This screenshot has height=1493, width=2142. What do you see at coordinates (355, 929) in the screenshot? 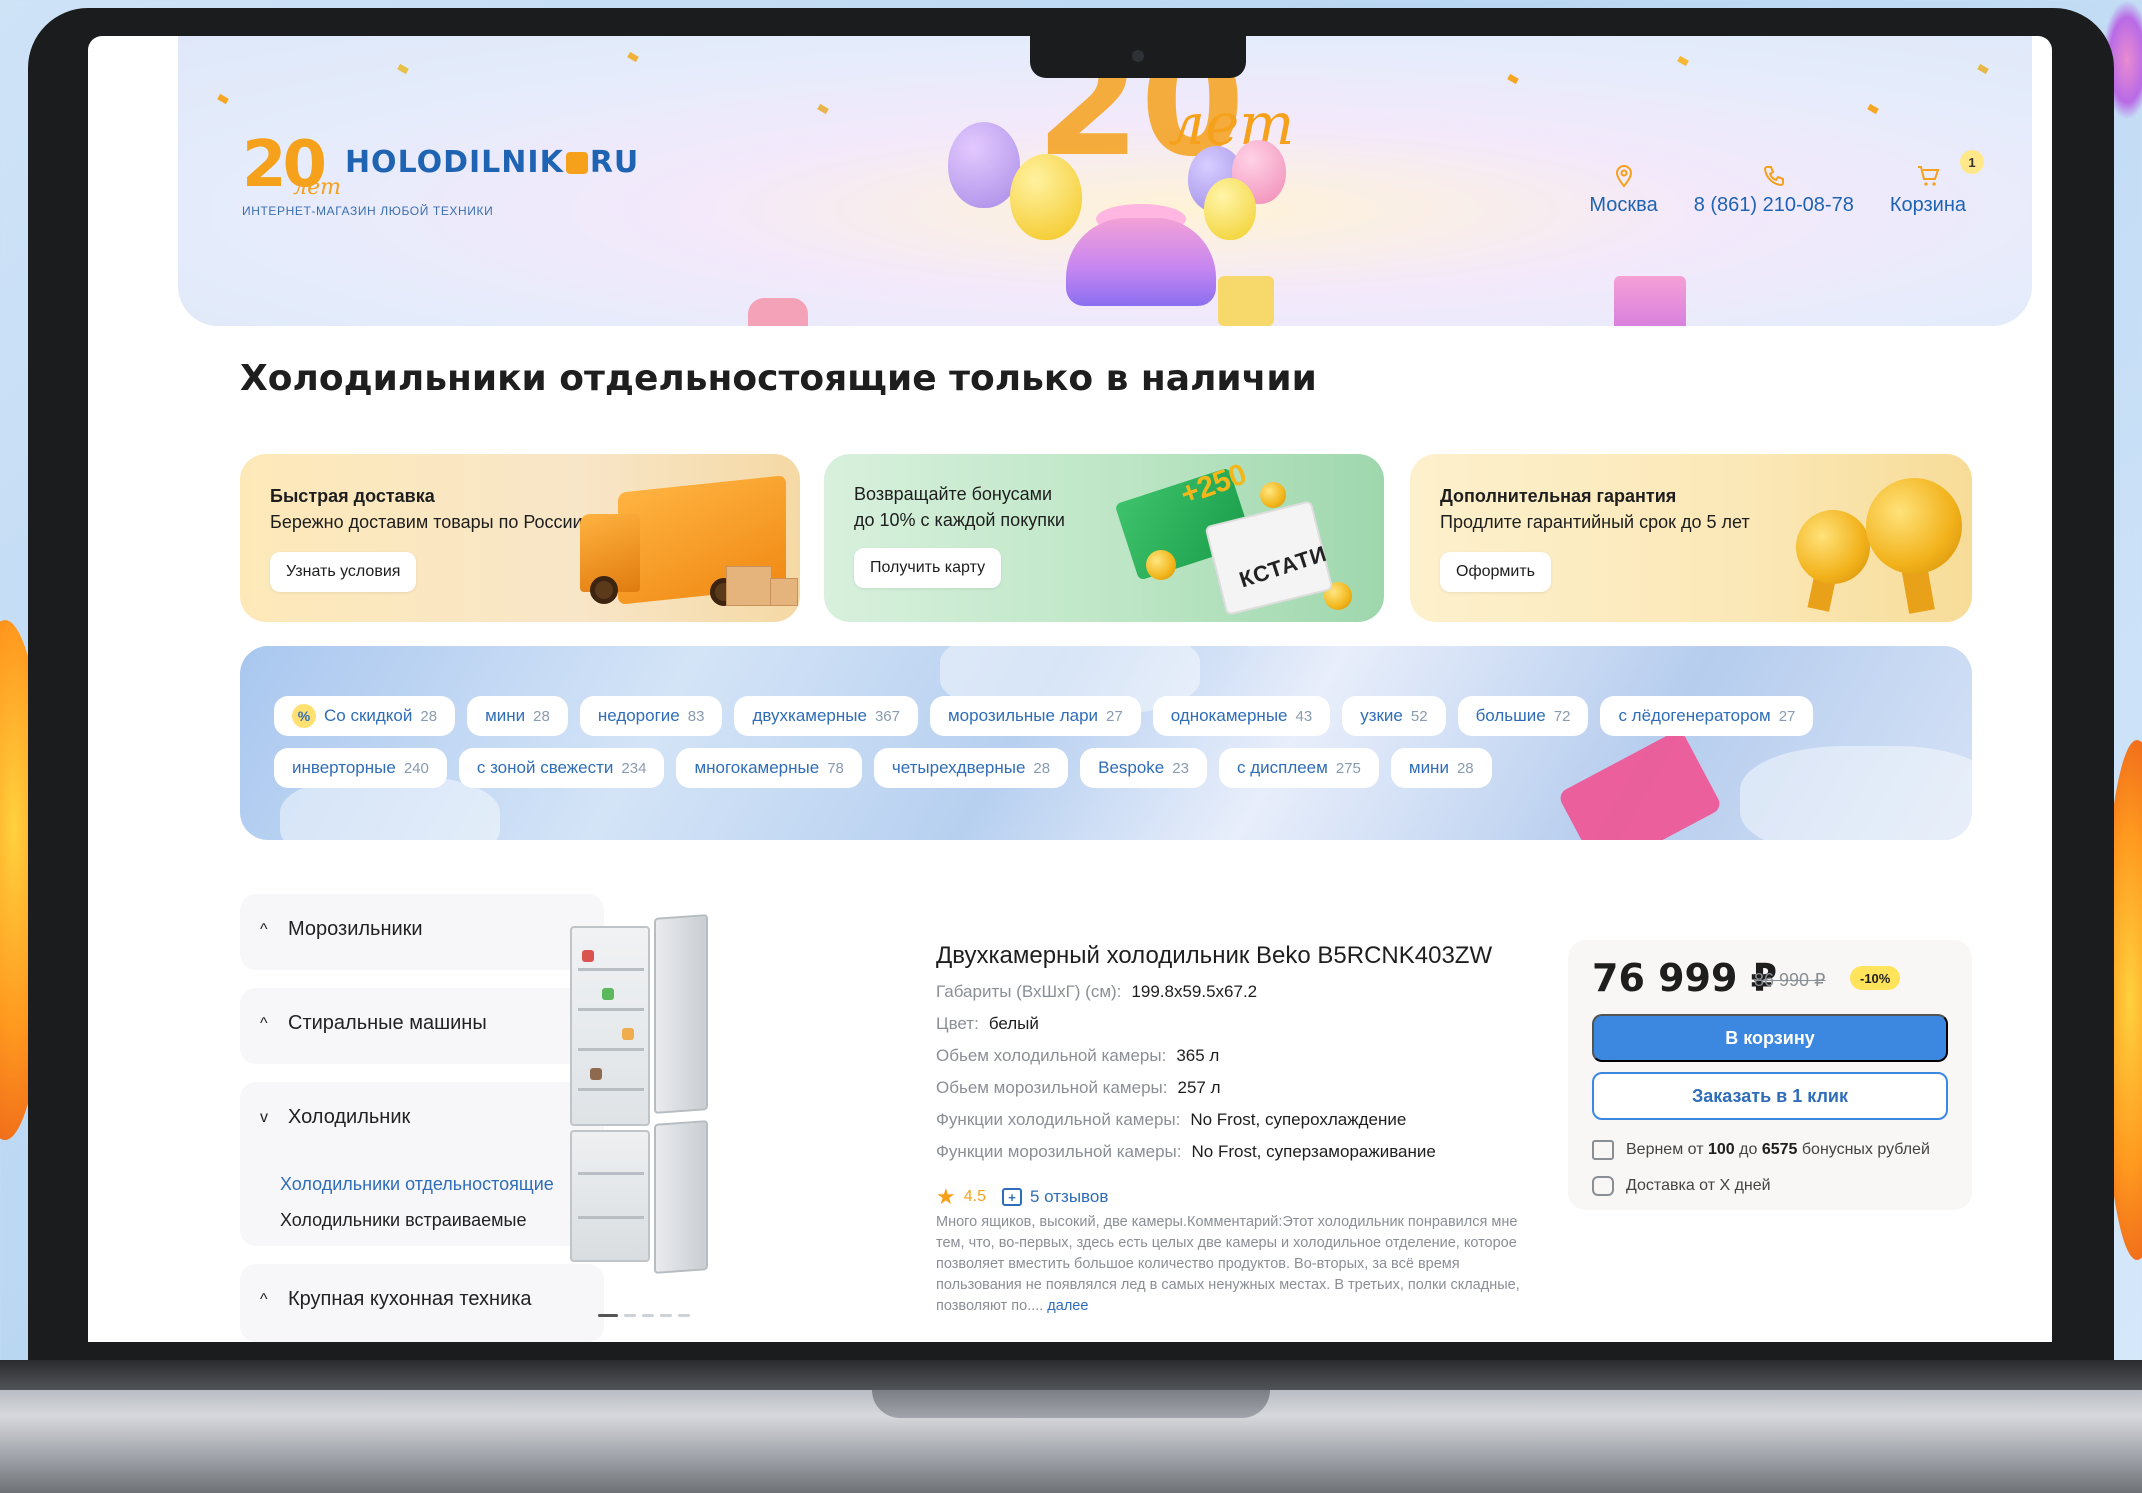
I see `sidebar-section-label: Морозильники` at bounding box center [355, 929].